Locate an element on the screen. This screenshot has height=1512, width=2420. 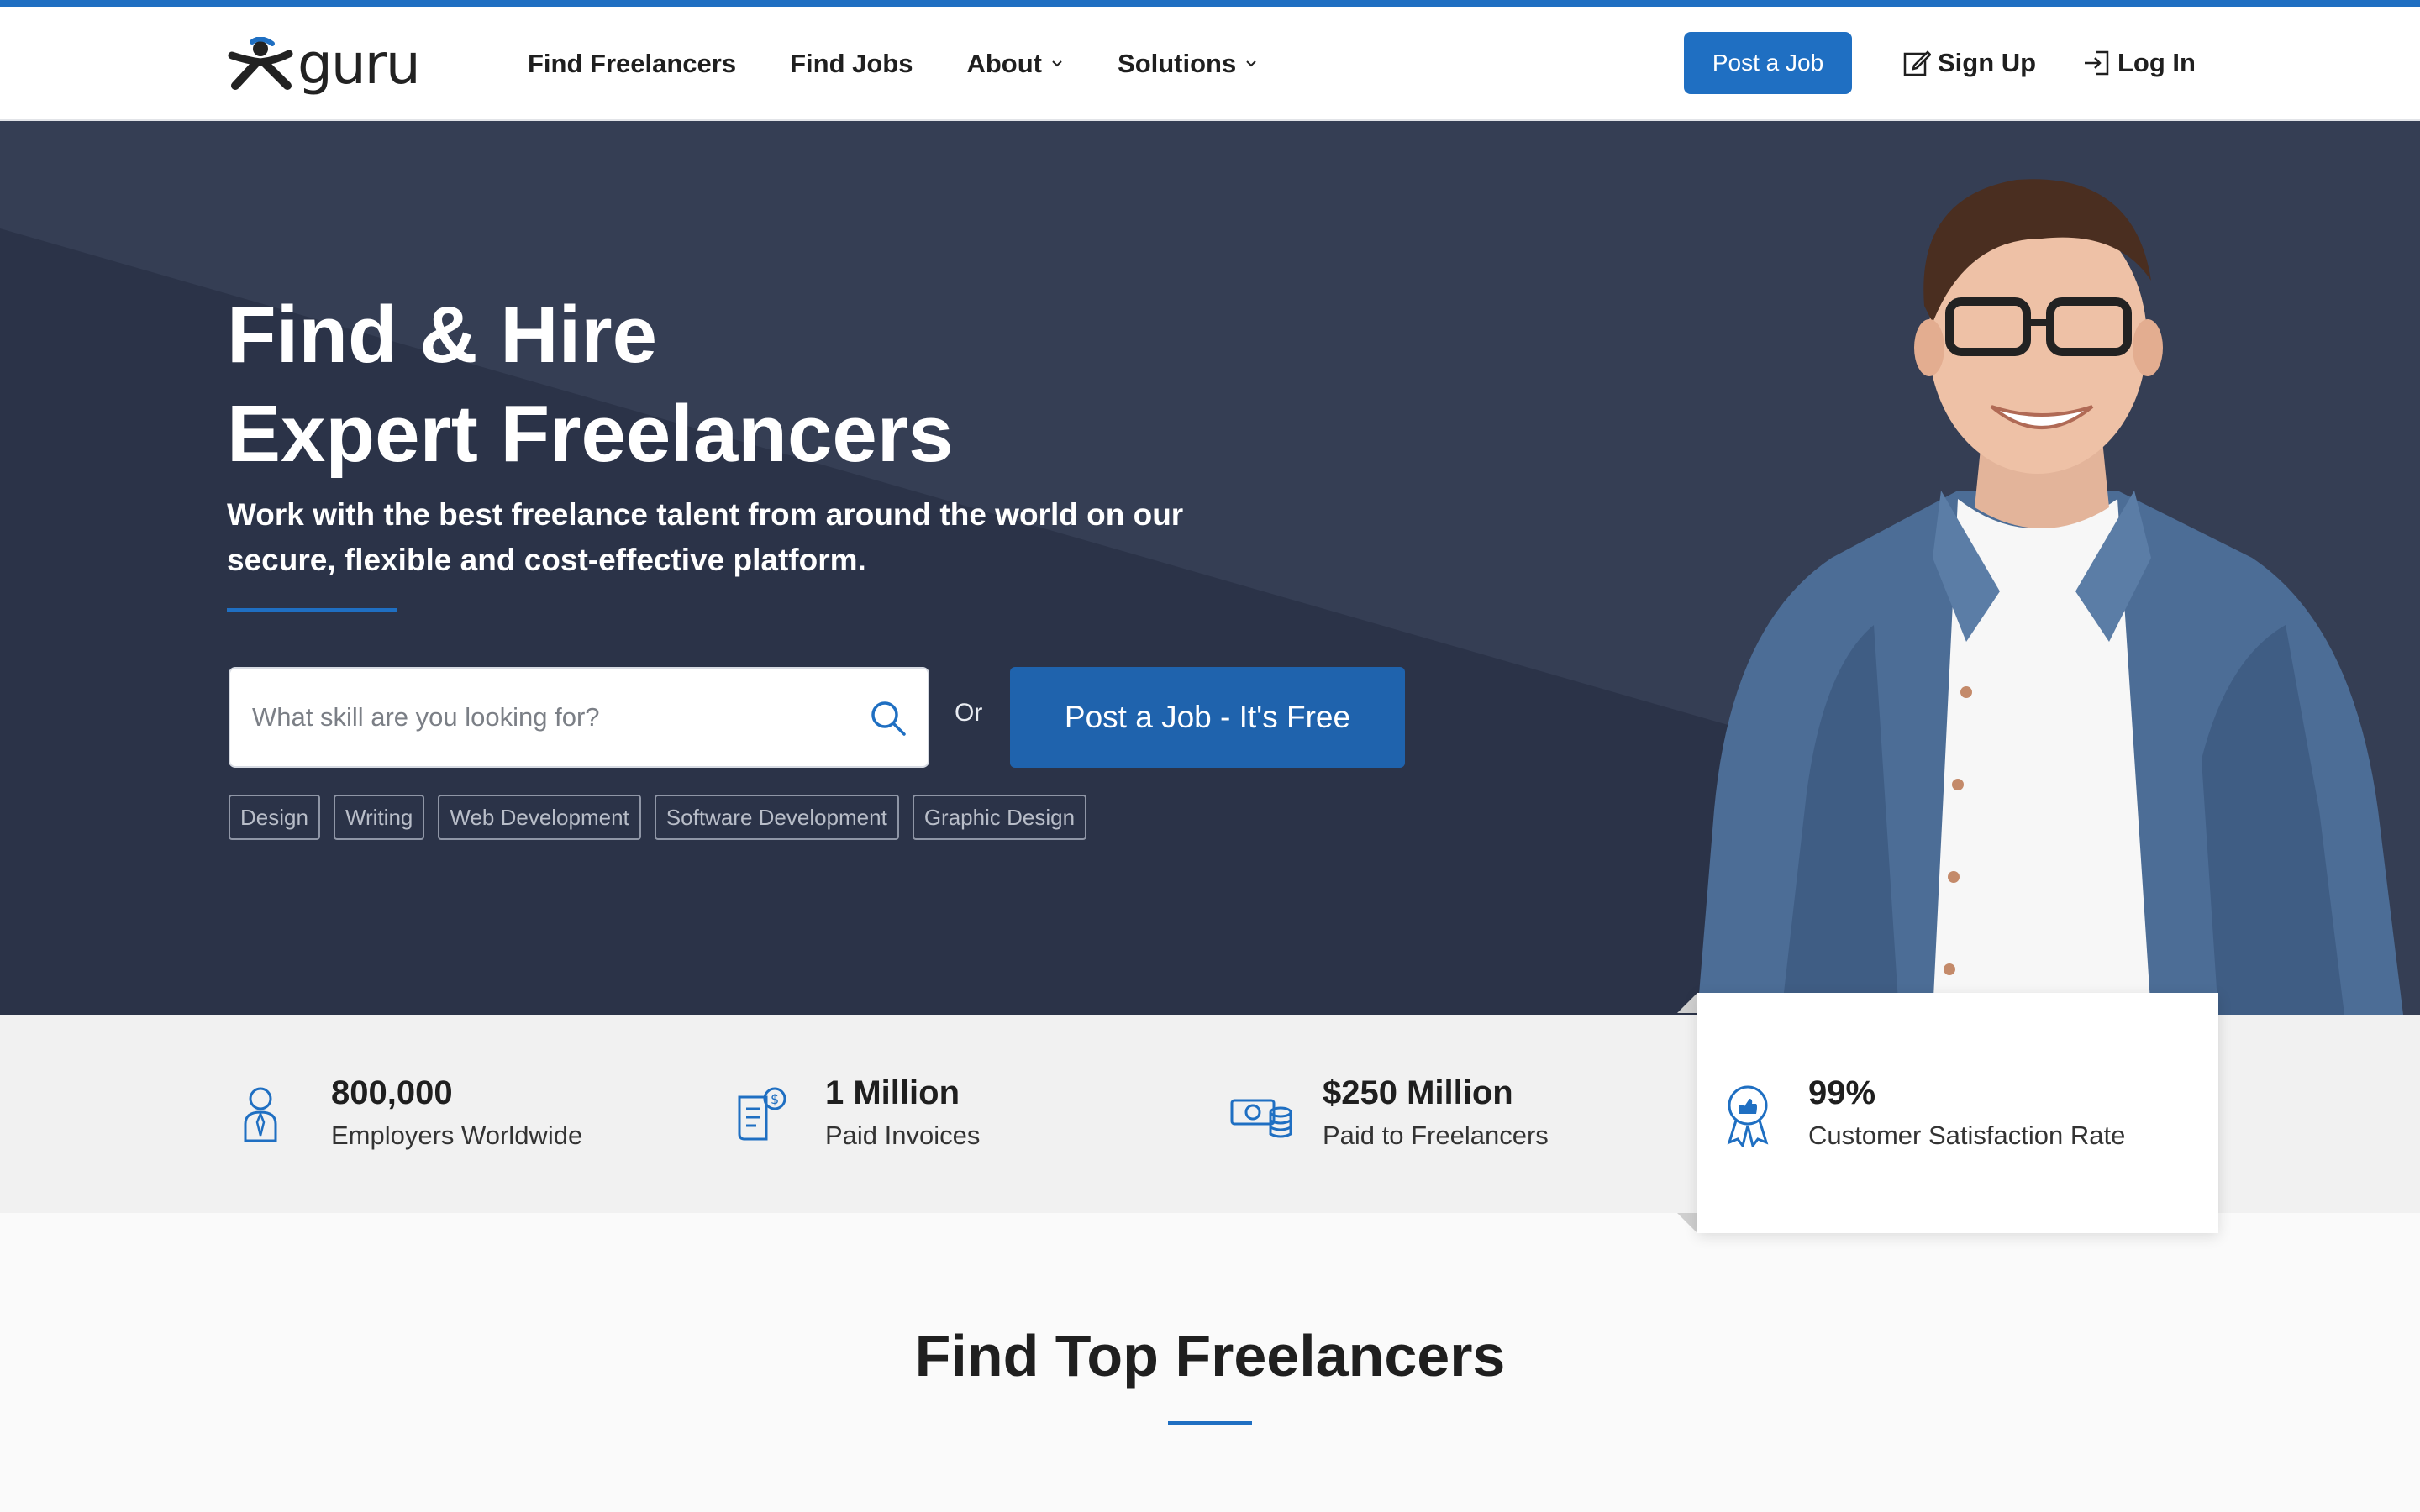
tag-design: Design is located at coordinates (274, 817).